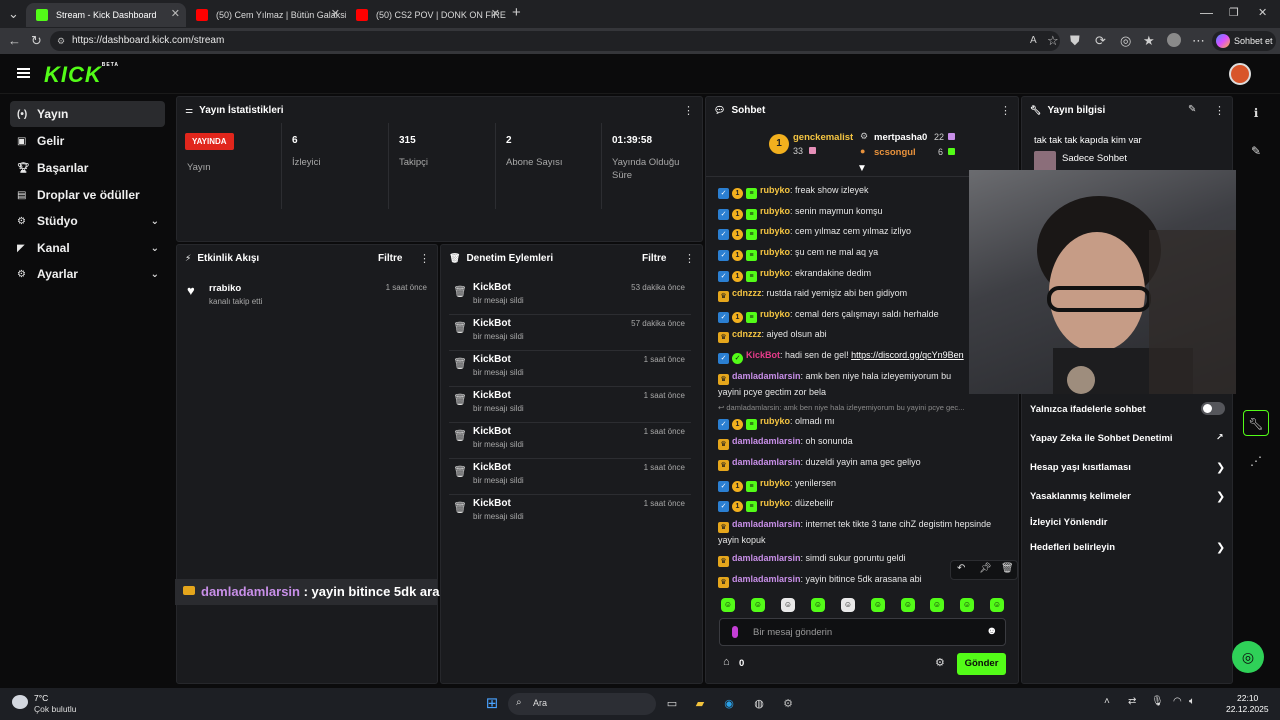 This screenshot has height=720, width=1280. What do you see at coordinates (61, 41) in the screenshot?
I see `site-info-icon: ⚙` at bounding box center [61, 41].